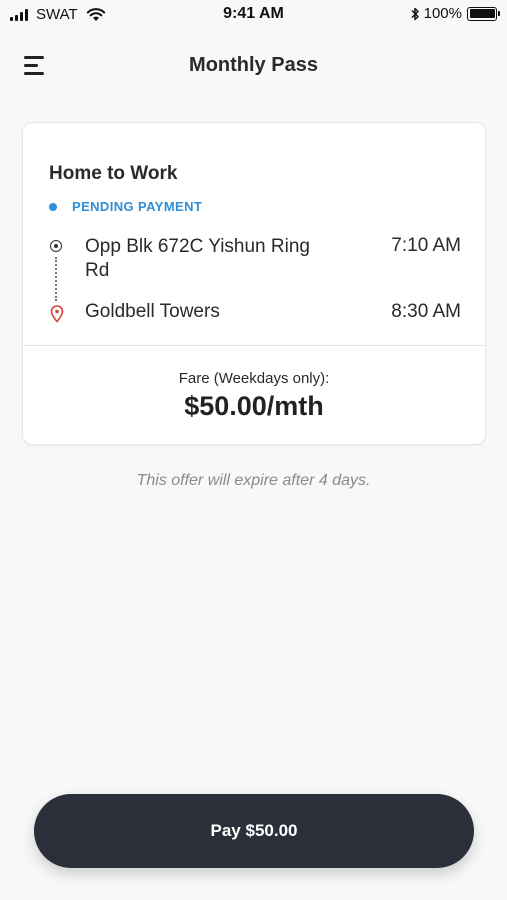 The image size is (507, 900). Describe the element at coordinates (113, 173) in the screenshot. I see `trip-title: Home to Work` at that location.